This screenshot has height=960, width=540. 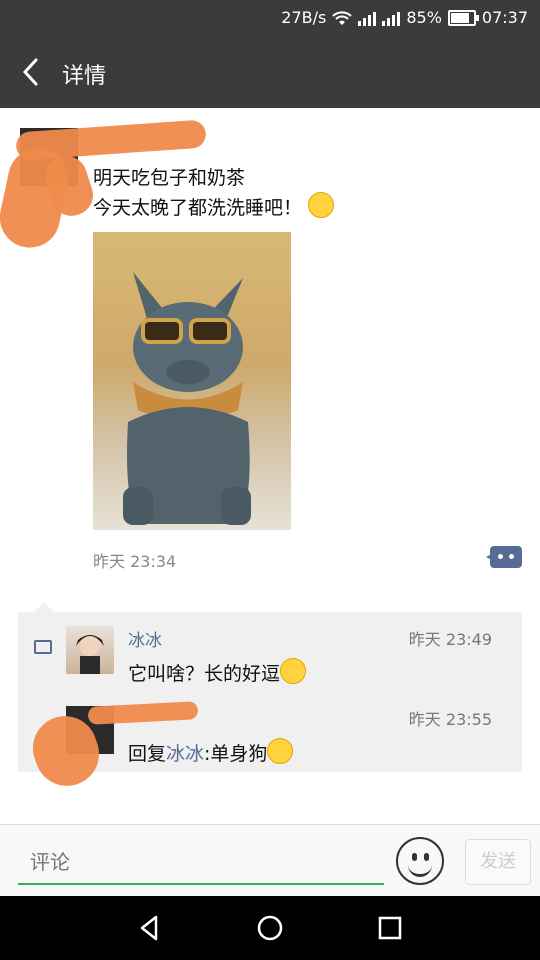 What do you see at coordinates (43, 647) in the screenshot?
I see `comments-list-icon` at bounding box center [43, 647].